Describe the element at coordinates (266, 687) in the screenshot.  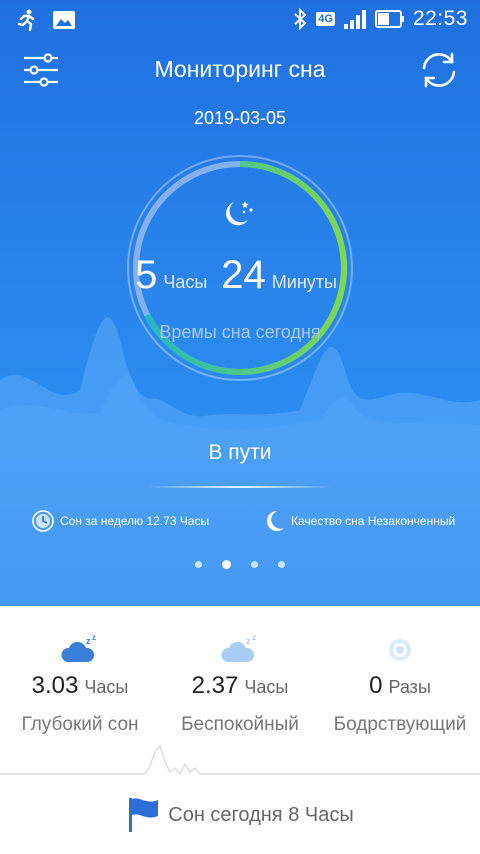
I see `light-sleep-unit: Часы` at that location.